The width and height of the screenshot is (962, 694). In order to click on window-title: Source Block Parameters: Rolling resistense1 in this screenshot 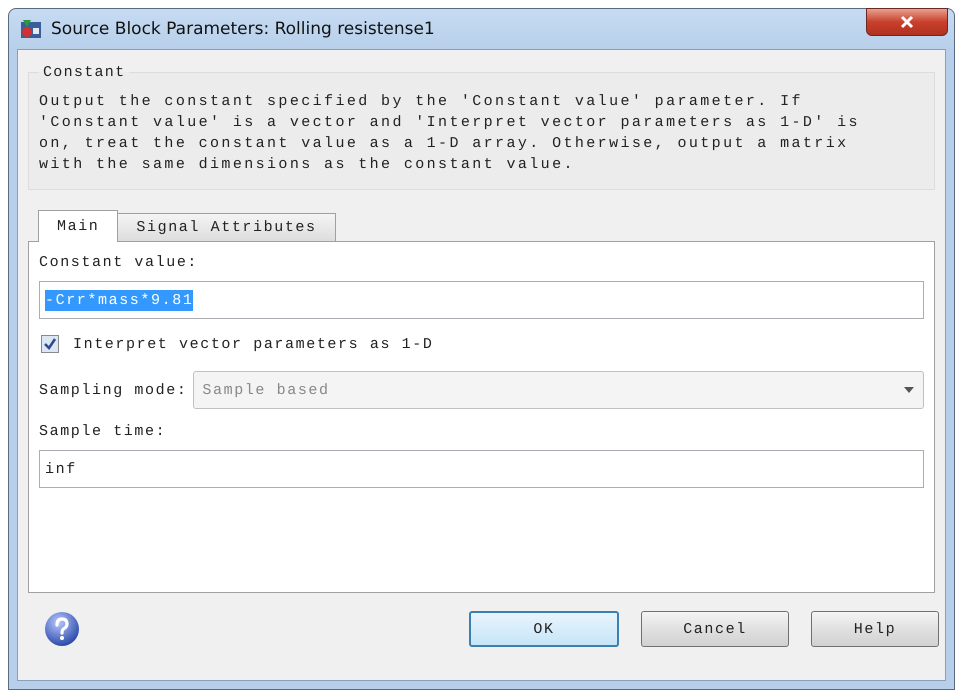, I will do `click(243, 29)`.